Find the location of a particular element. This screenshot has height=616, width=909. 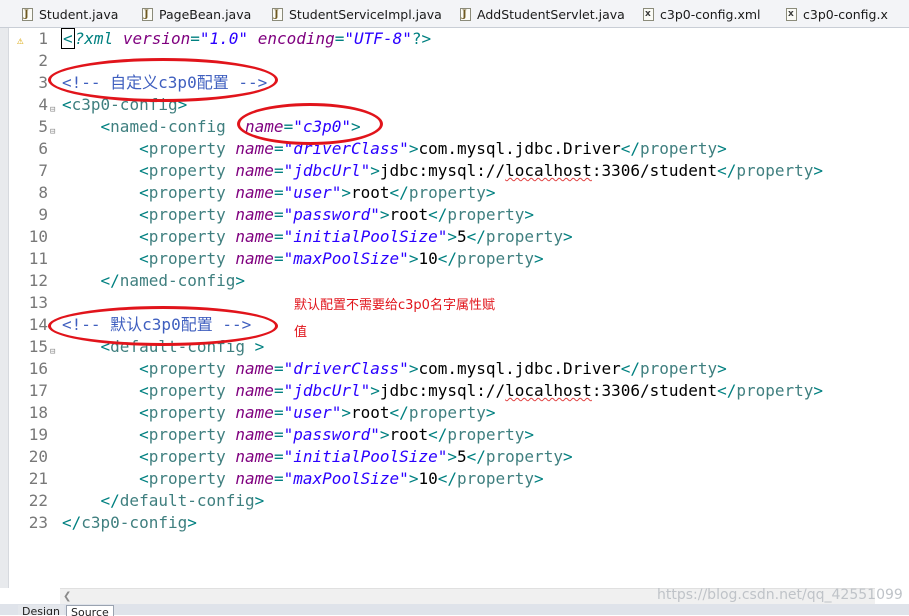

line-number: 1 is located at coordinates (43, 38).